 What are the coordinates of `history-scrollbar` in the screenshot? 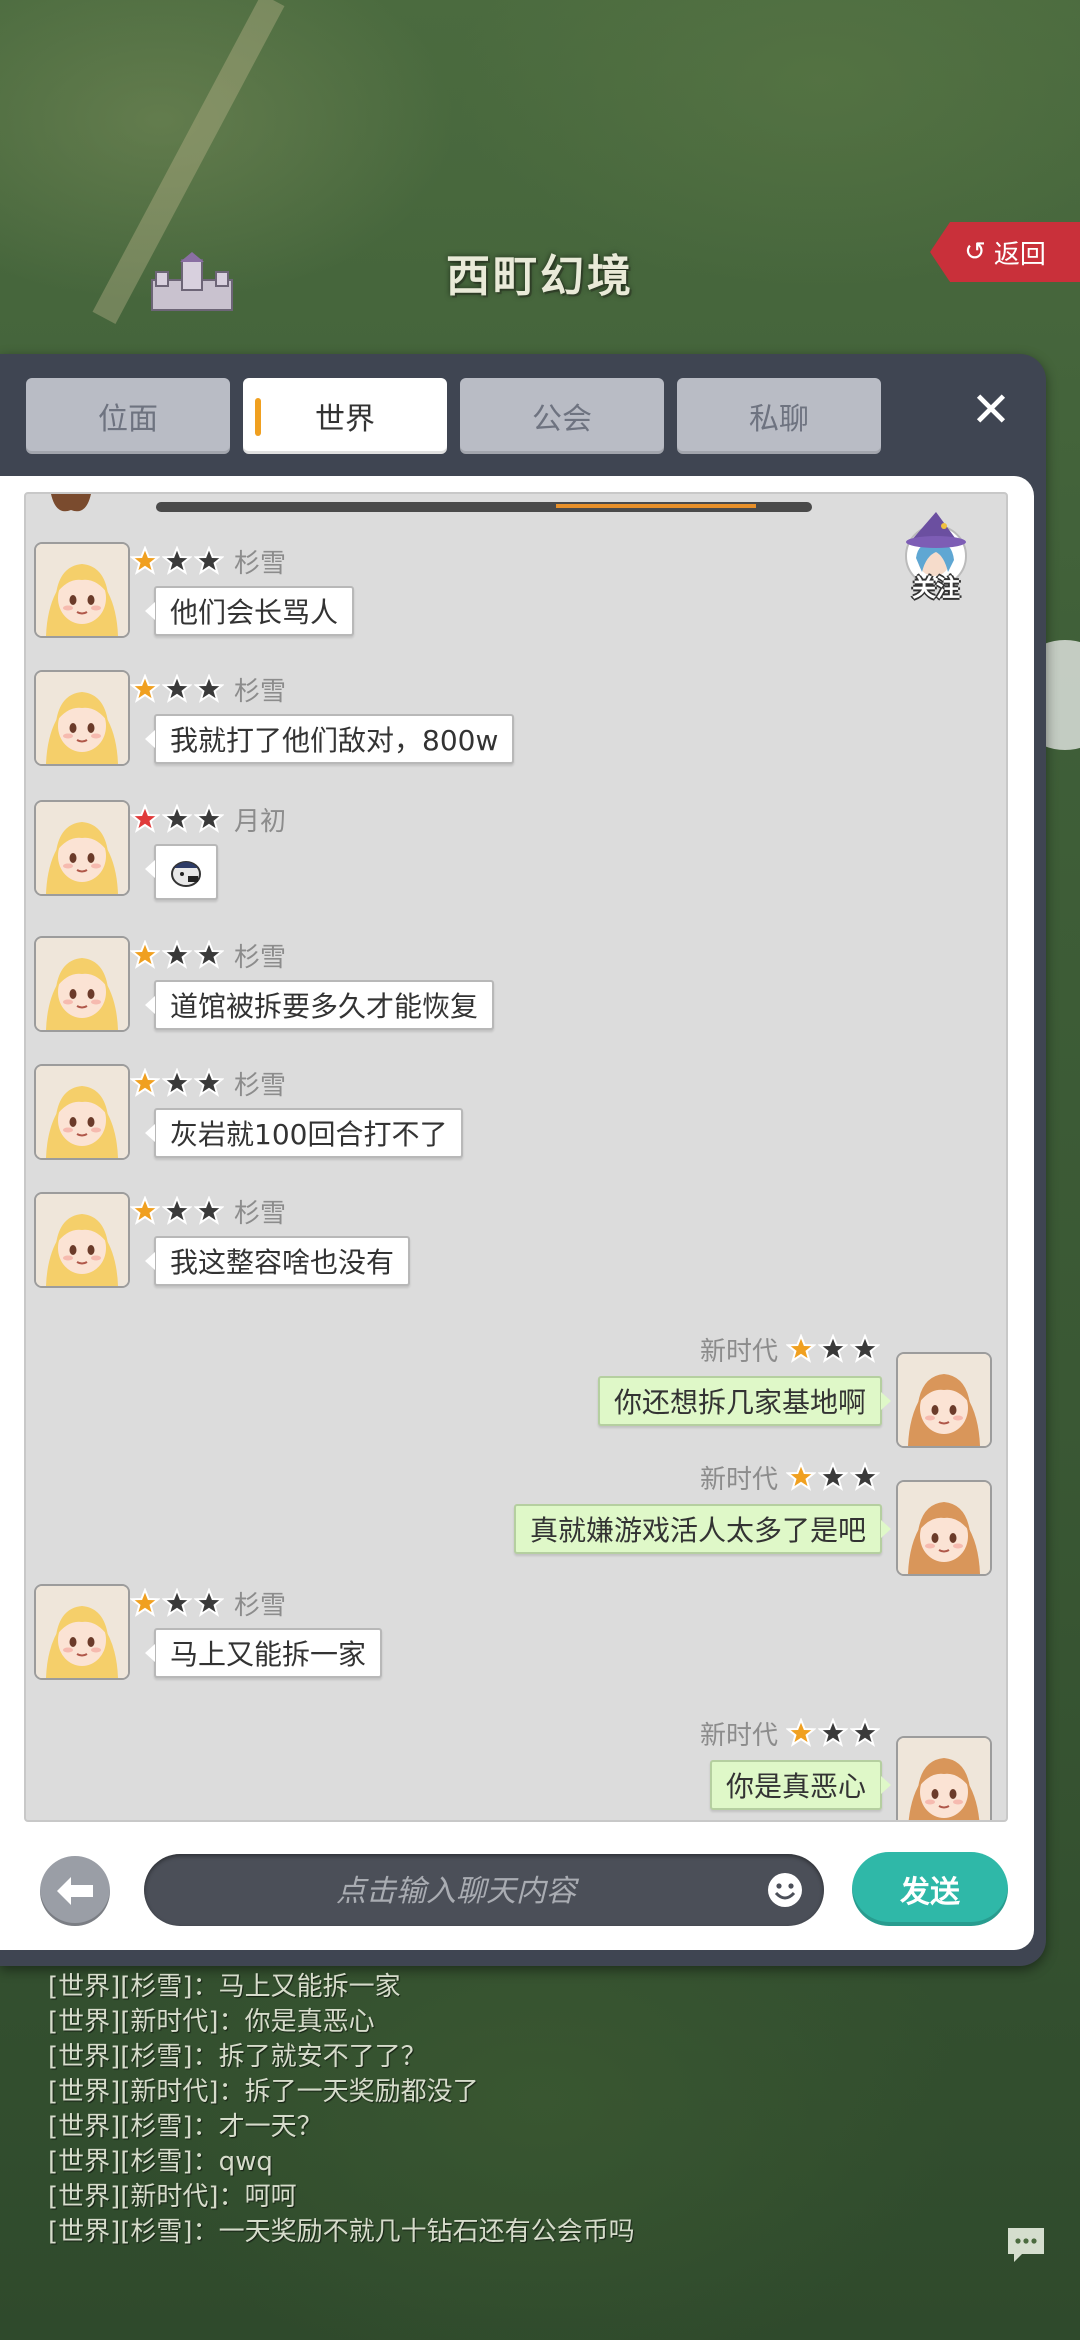 It's located at (484, 507).